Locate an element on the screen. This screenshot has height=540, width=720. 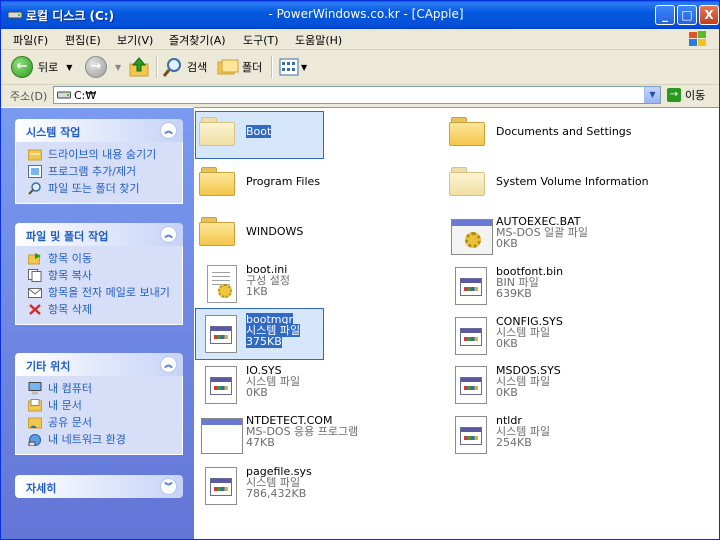
forward-dropdown-icon: ▼ is located at coordinates (118, 67).